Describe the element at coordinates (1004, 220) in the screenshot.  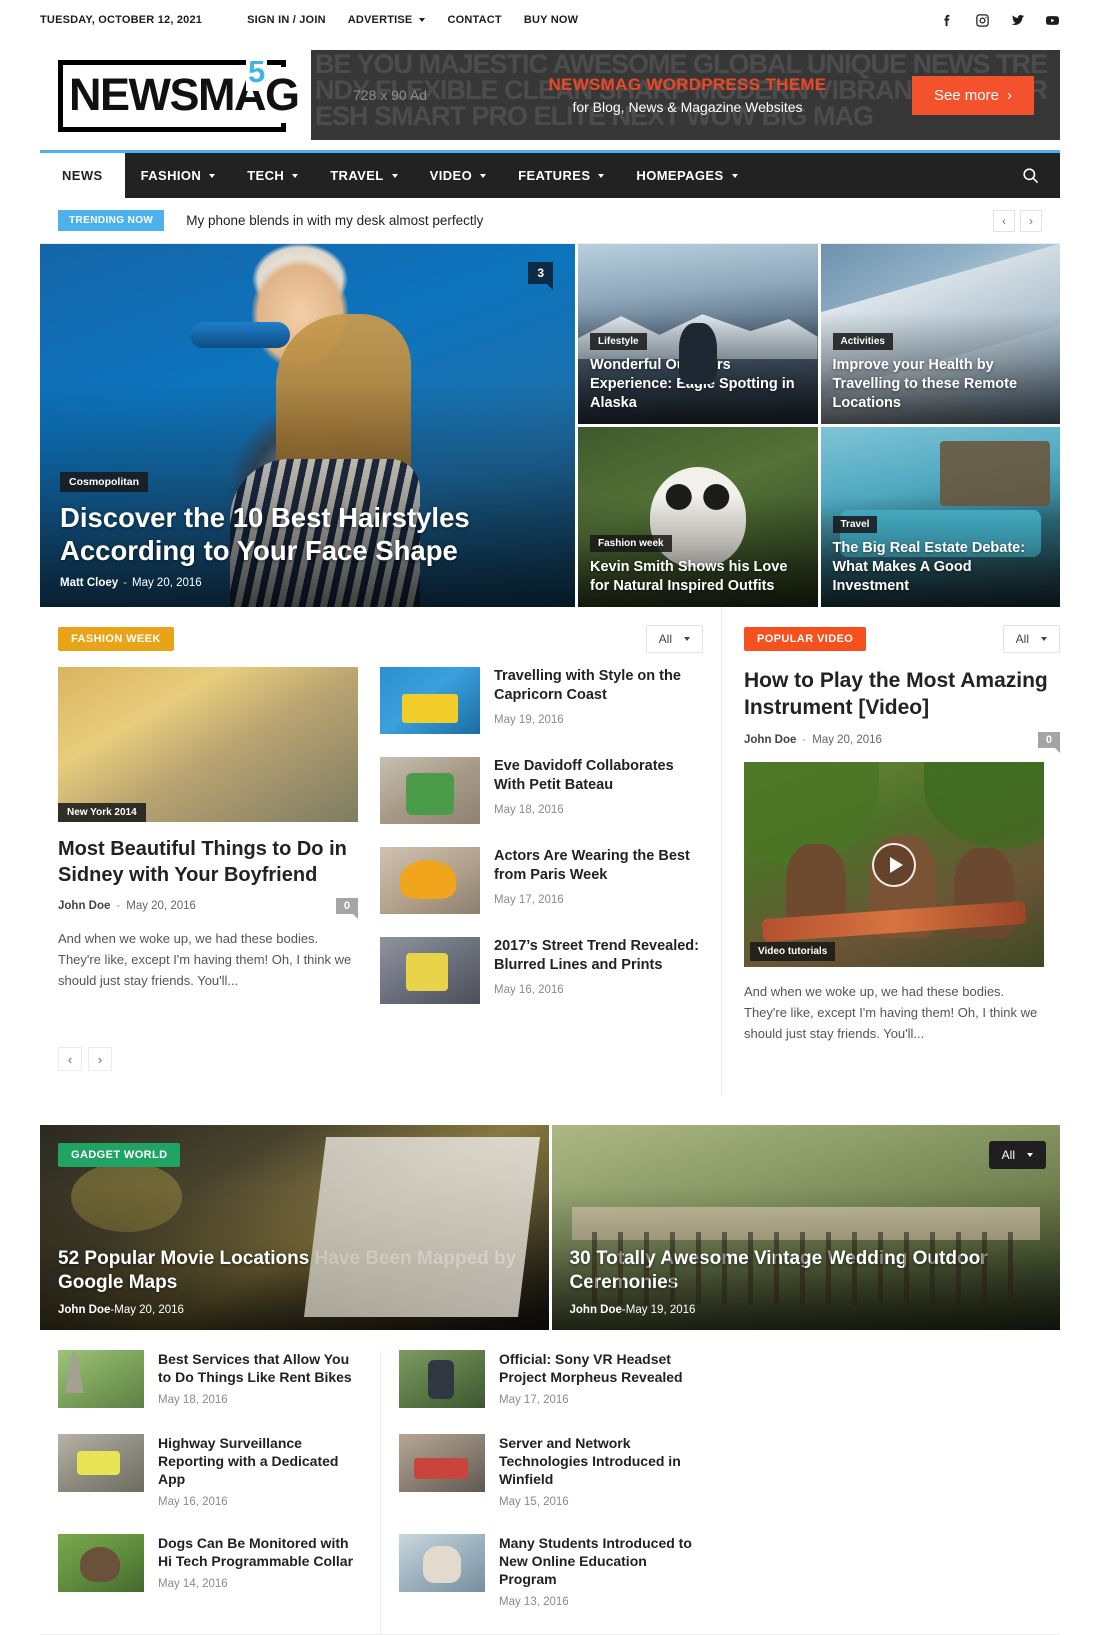
I see `trending-prev-button: ‹` at that location.